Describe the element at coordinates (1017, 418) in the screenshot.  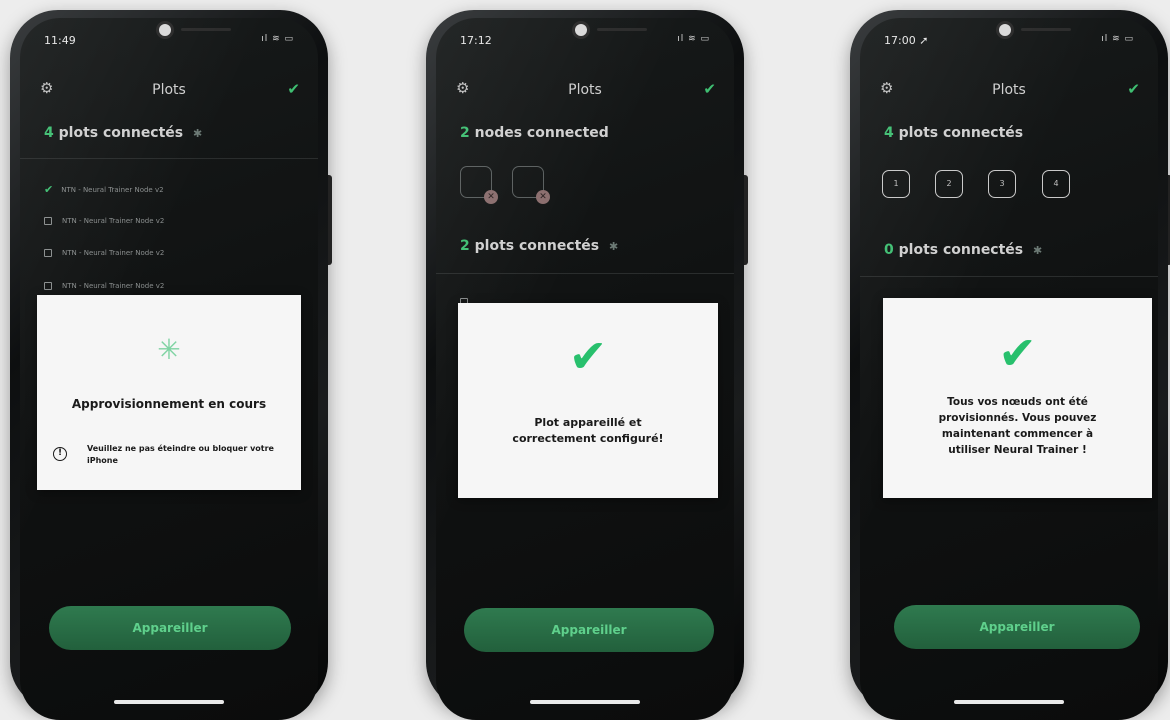
I see `modal-message-line: provisionnés. Vous pouvez` at that location.